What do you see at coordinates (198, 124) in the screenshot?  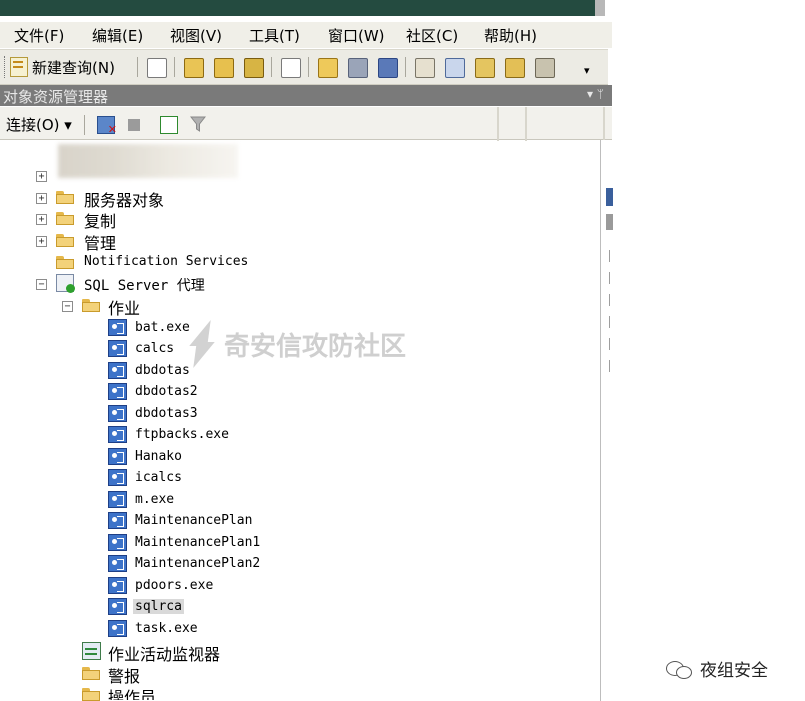 I see `filter-icon` at bounding box center [198, 124].